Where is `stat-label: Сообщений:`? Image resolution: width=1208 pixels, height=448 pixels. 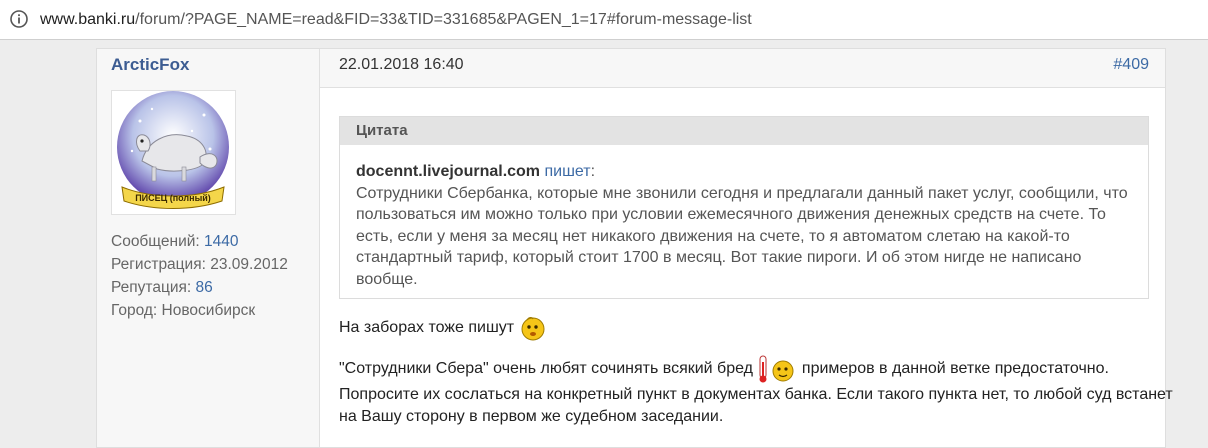 stat-label: Сообщений: is located at coordinates (155, 241).